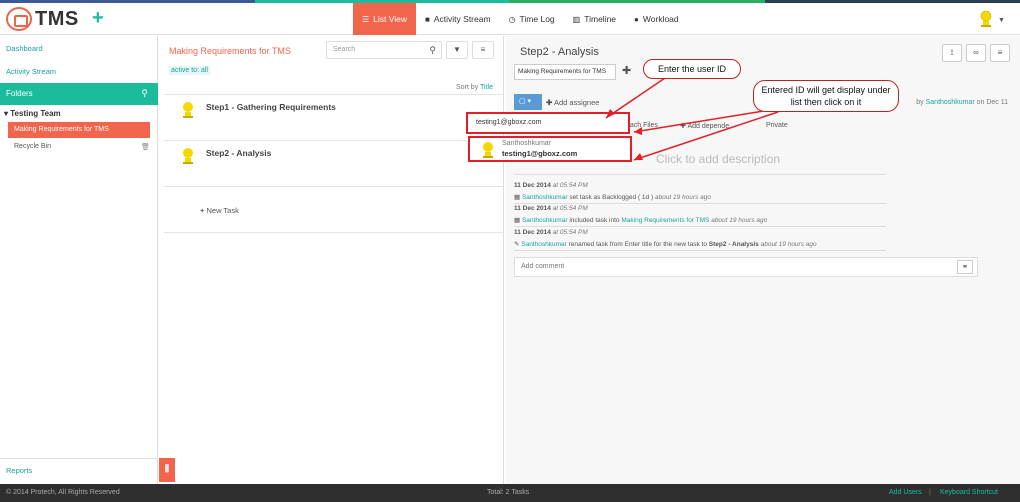 The width and height of the screenshot is (1020, 502). I want to click on folder-item-active: Making Requirements for TMS, so click(79, 130).